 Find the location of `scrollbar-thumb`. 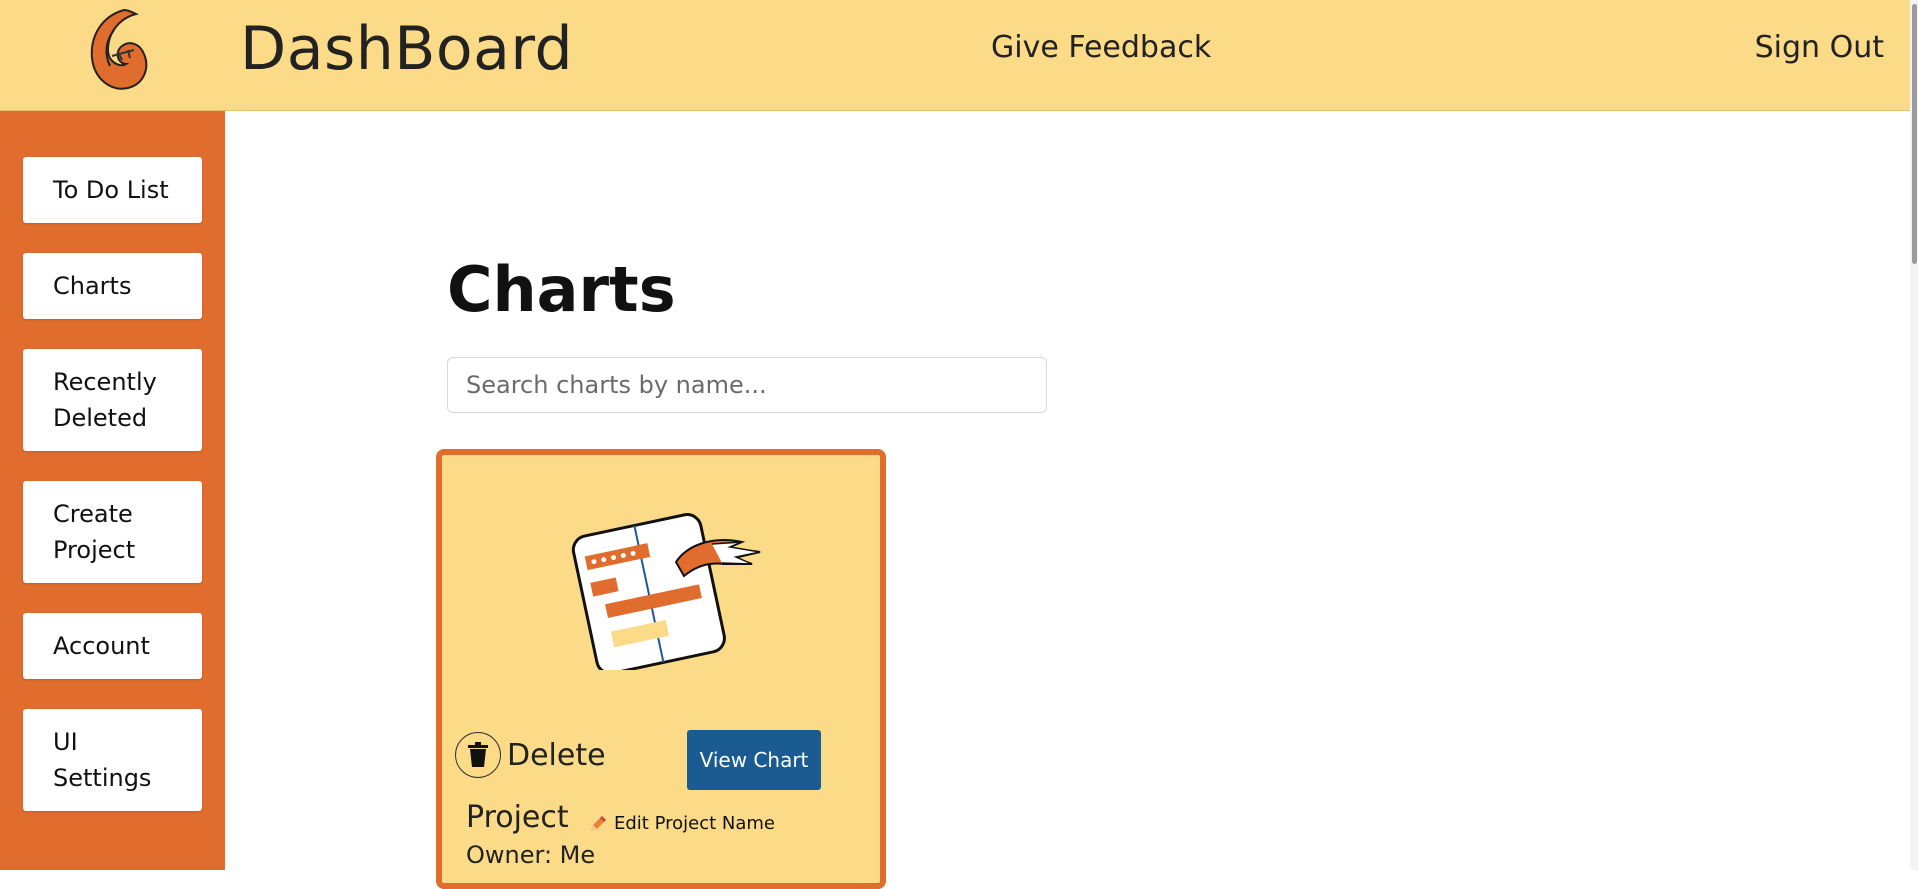

scrollbar-thumb is located at coordinates (1914, 134).